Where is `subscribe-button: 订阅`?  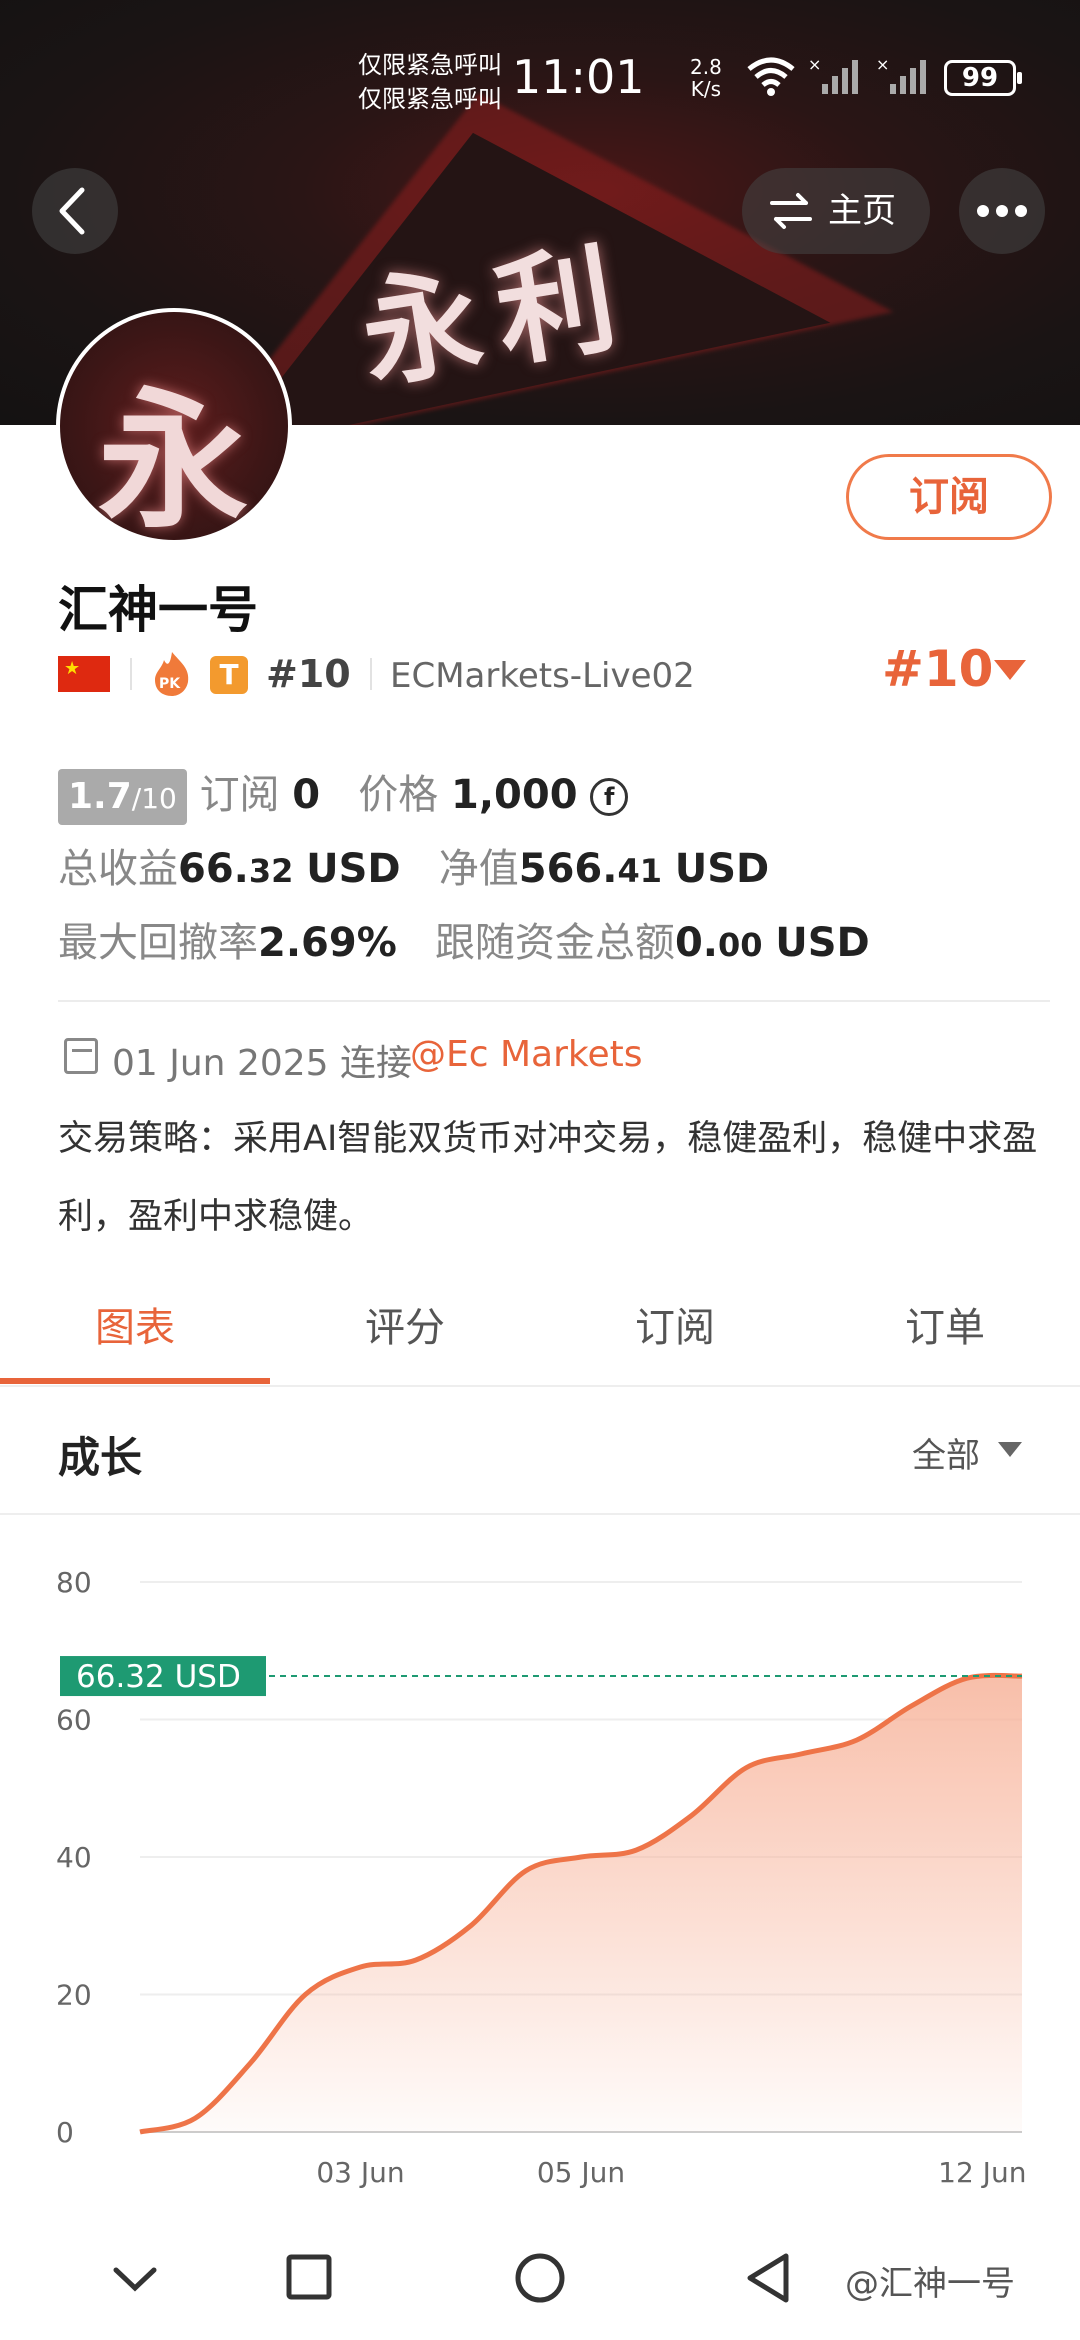 subscribe-button: 订阅 is located at coordinates (949, 497).